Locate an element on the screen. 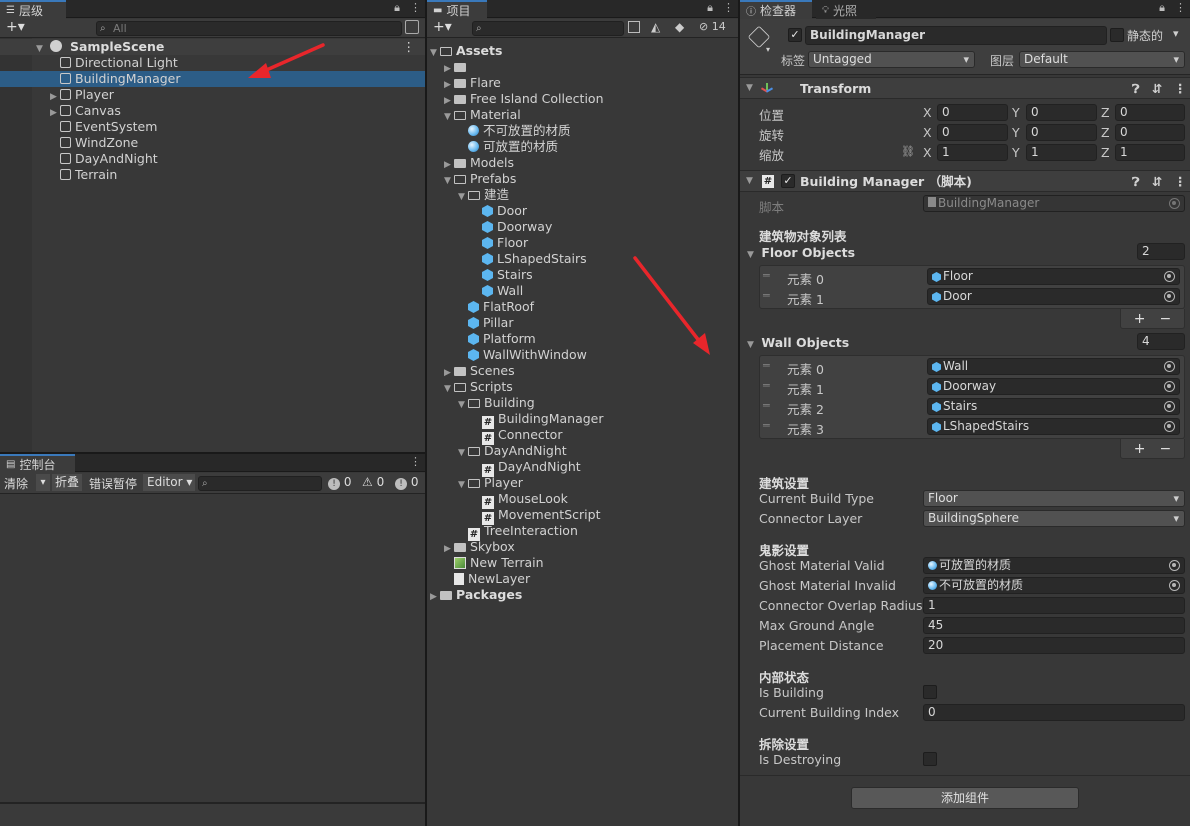  hierarchy-item: ▶ Player is located at coordinates (212, 95).